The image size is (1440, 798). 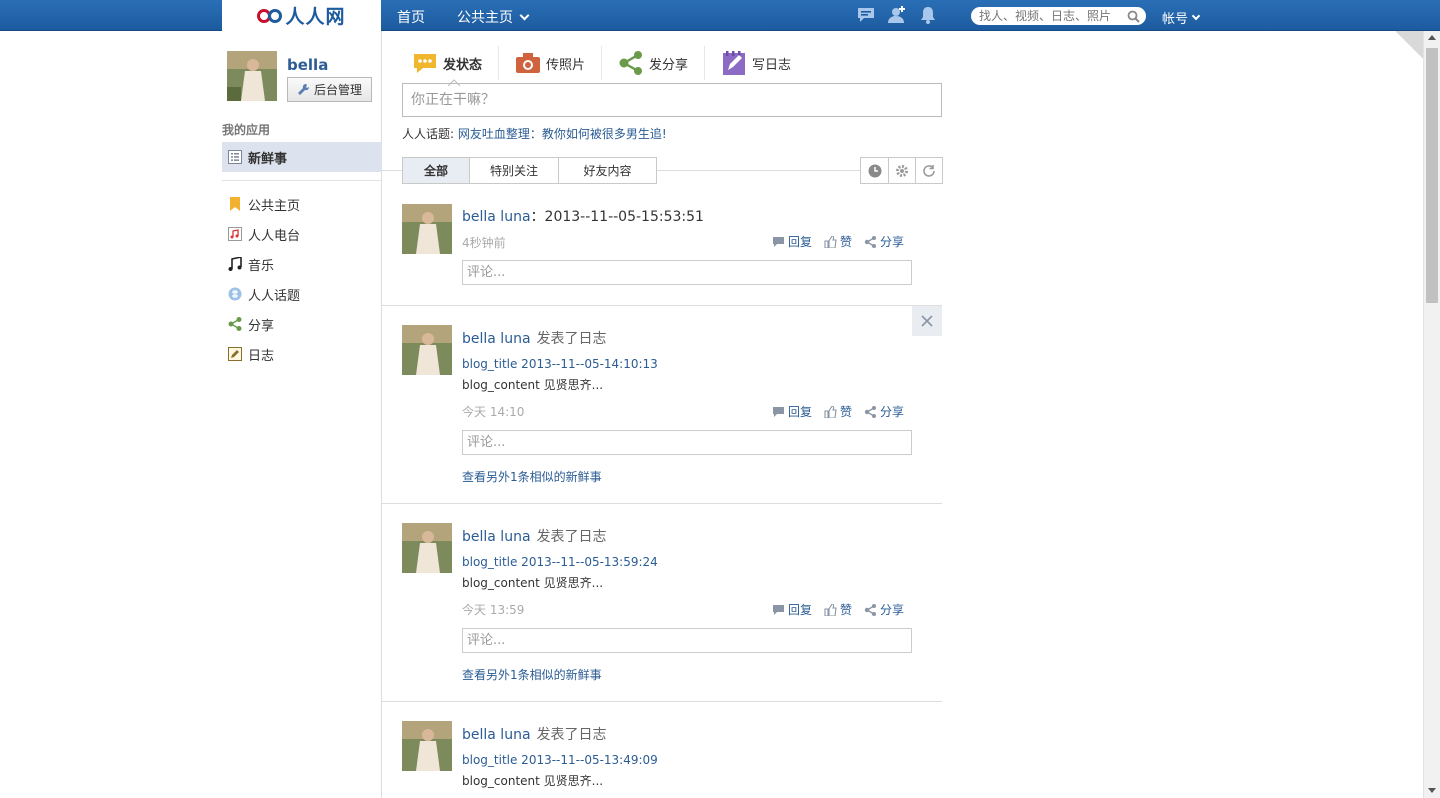 I want to click on wrench-icon, so click(x=303, y=89).